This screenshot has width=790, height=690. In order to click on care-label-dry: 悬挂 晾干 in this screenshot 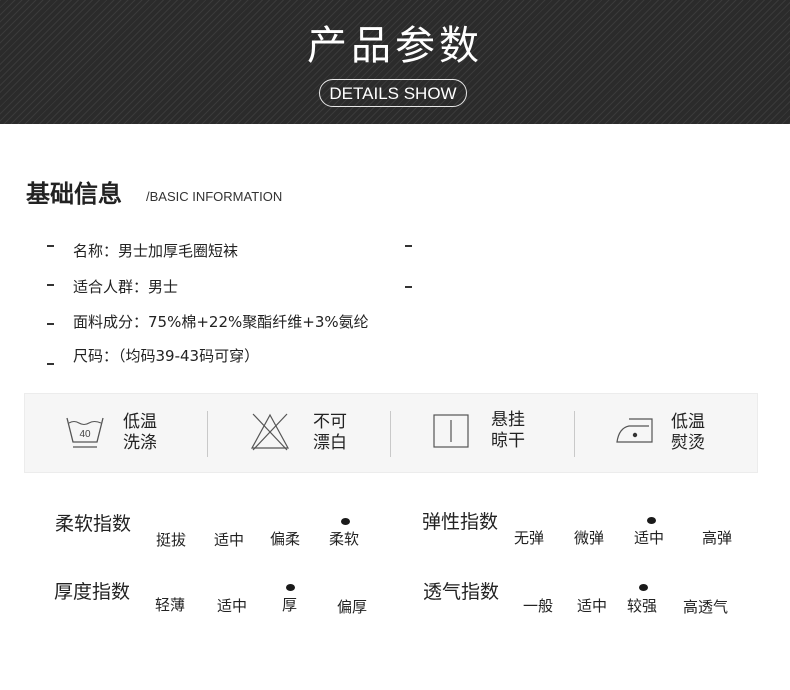, I will do `click(508, 430)`.